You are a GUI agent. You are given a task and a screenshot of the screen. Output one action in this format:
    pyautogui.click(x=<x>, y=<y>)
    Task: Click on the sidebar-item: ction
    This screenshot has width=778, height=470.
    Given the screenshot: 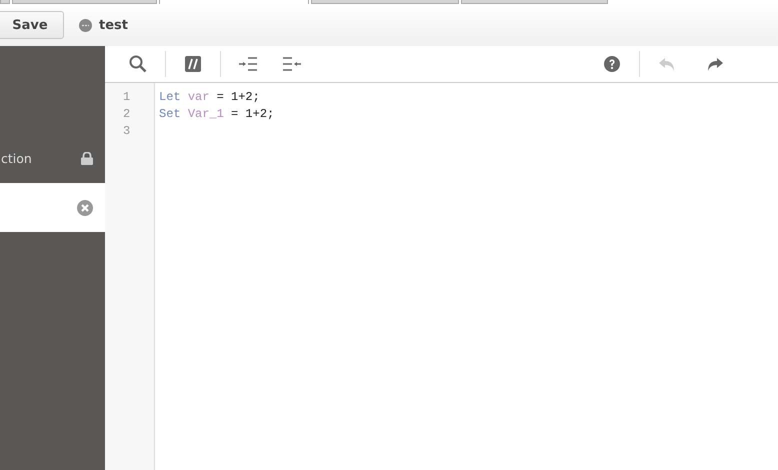 What is the action you would take?
    pyautogui.click(x=52, y=158)
    